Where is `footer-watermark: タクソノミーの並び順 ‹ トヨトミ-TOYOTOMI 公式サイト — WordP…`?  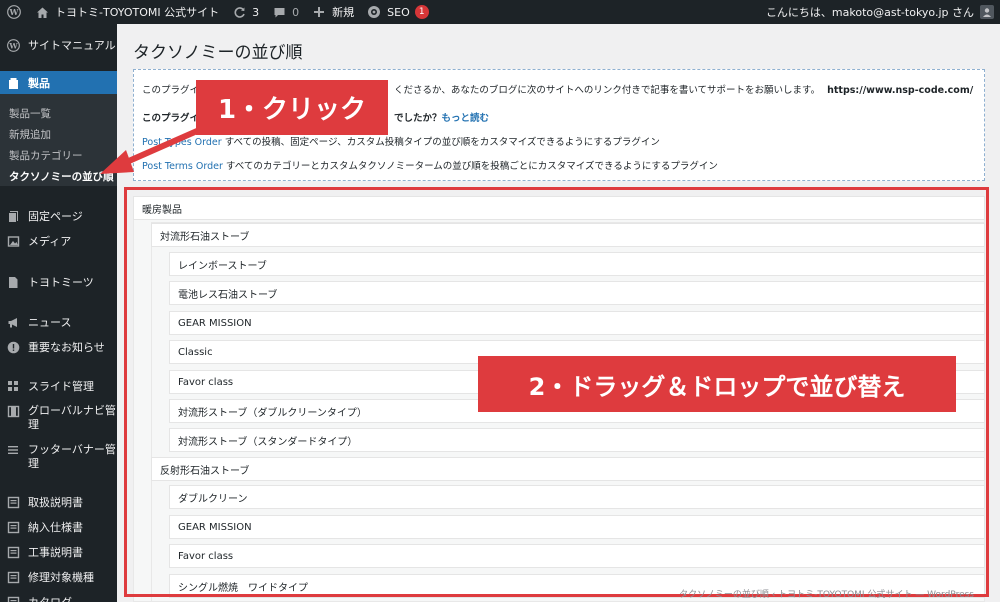 footer-watermark: タクソノミーの並び順 ‹ トヨトミ-TOYOTOMI 公式サイト — WordP… is located at coordinates (826, 595).